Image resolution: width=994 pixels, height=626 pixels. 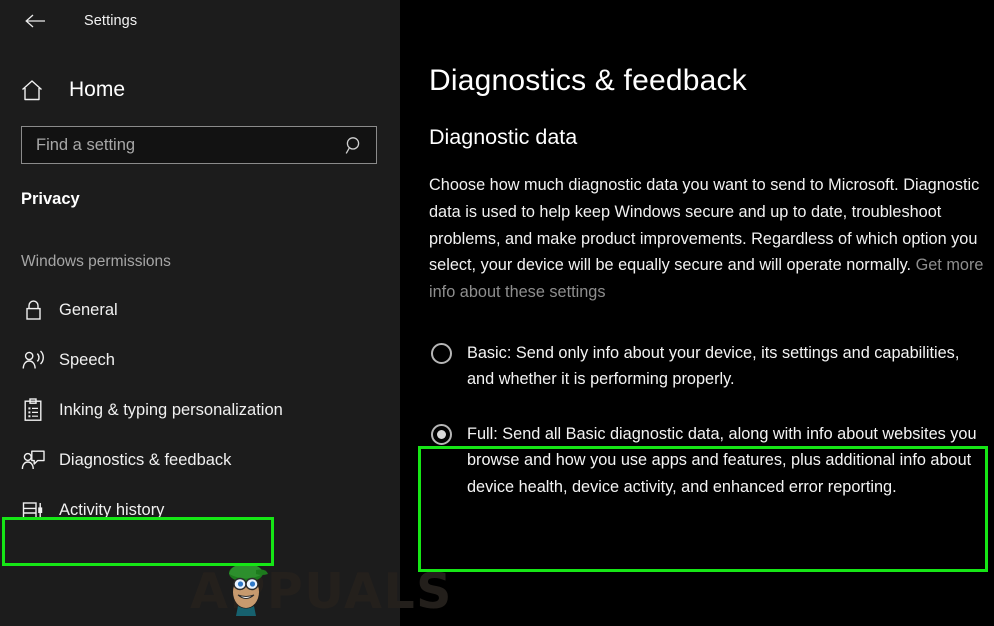 I want to click on activity-history-icon, so click(x=33, y=510).